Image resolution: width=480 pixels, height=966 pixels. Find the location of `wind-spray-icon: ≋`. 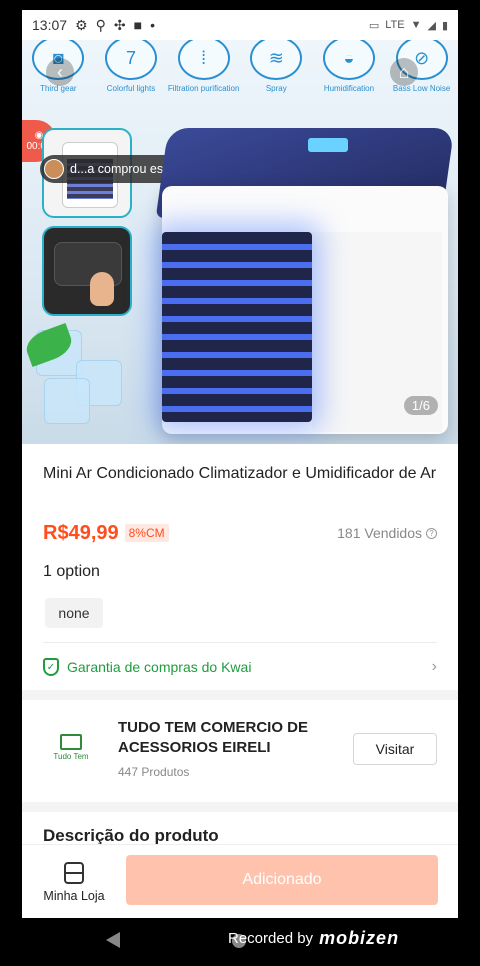

wind-spray-icon: ≋ is located at coordinates (276, 60).